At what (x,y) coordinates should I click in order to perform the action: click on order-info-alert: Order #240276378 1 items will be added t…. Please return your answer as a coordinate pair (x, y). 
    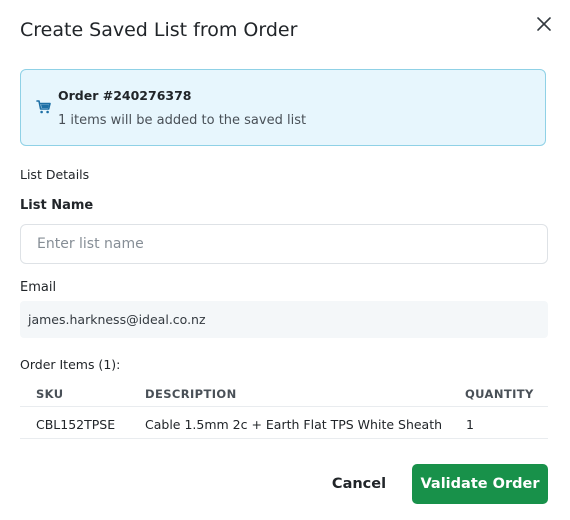
    Looking at the image, I should click on (283, 107).